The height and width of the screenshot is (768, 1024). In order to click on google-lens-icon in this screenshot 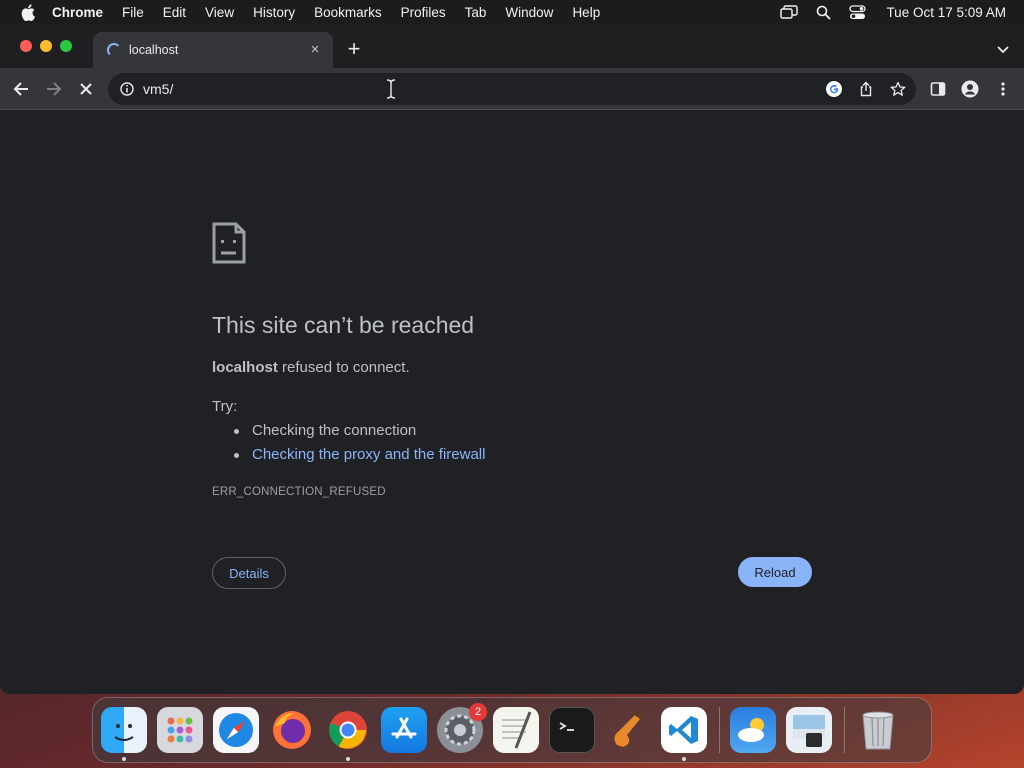, I will do `click(834, 89)`.